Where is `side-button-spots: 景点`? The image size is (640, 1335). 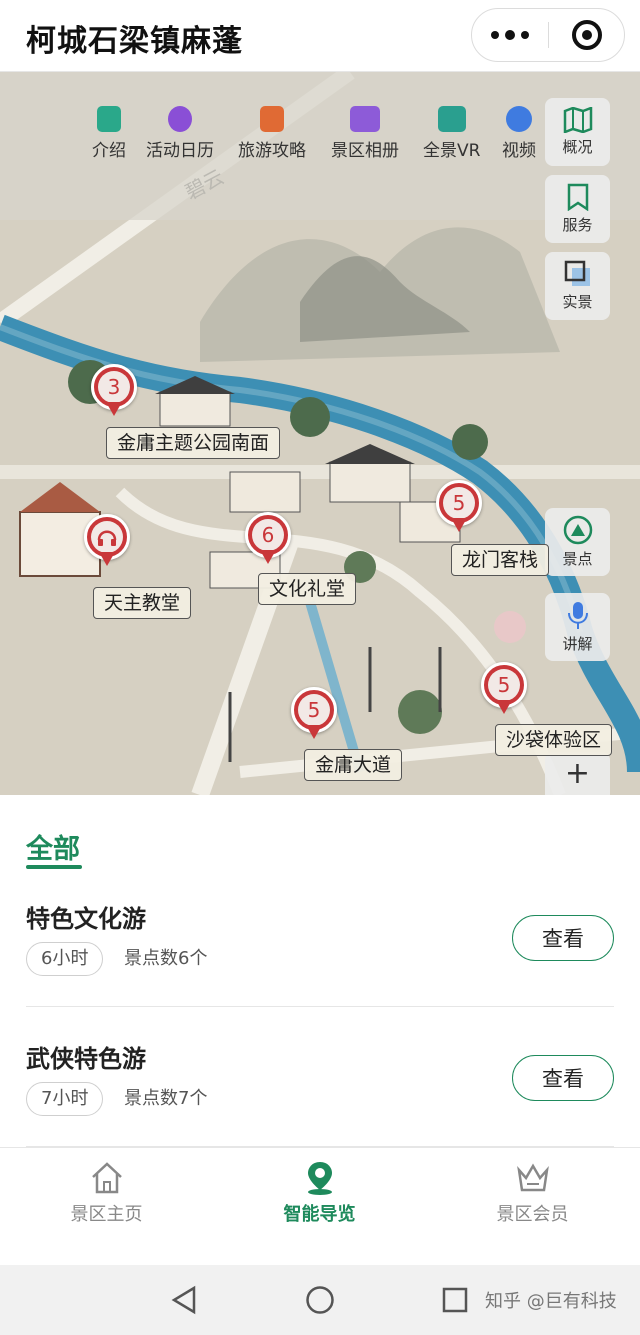 side-button-spots: 景点 is located at coordinates (577, 542).